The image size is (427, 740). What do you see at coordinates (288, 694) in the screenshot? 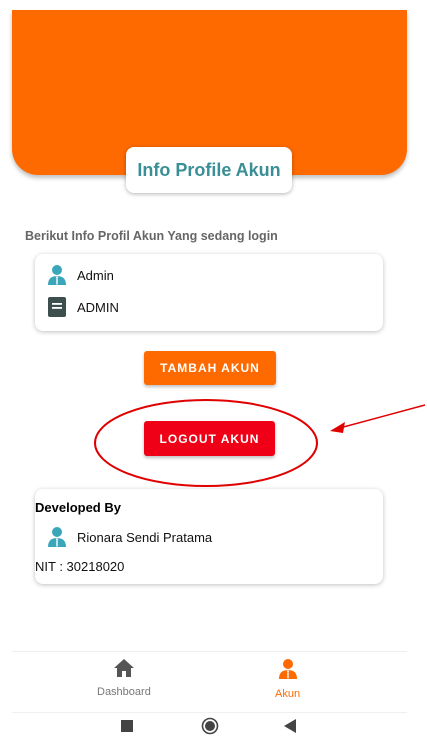
I see `nav-akun-label: Akun` at bounding box center [288, 694].